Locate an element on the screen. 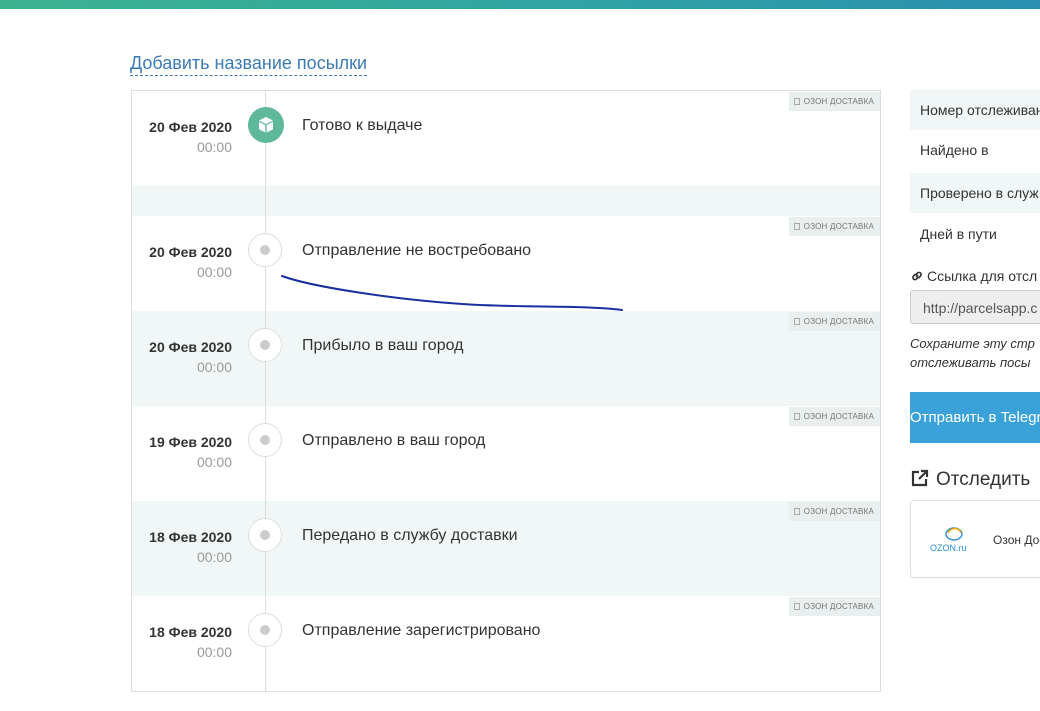  event-status: Прибыло в ваш город is located at coordinates (383, 345).